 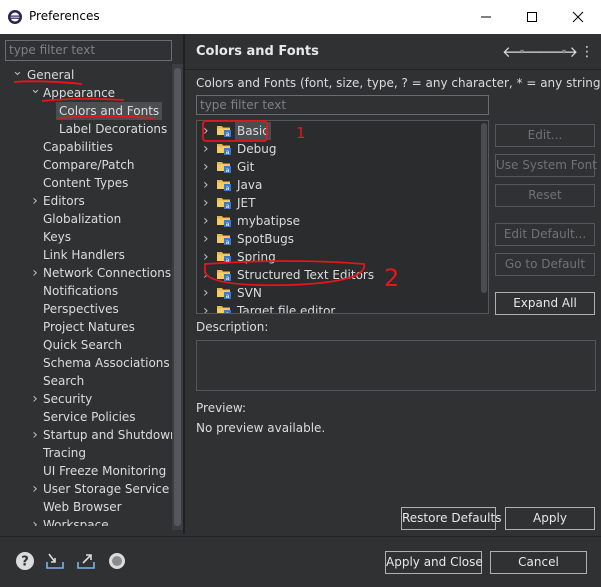 I want to click on footer-separator, so click(x=300, y=536).